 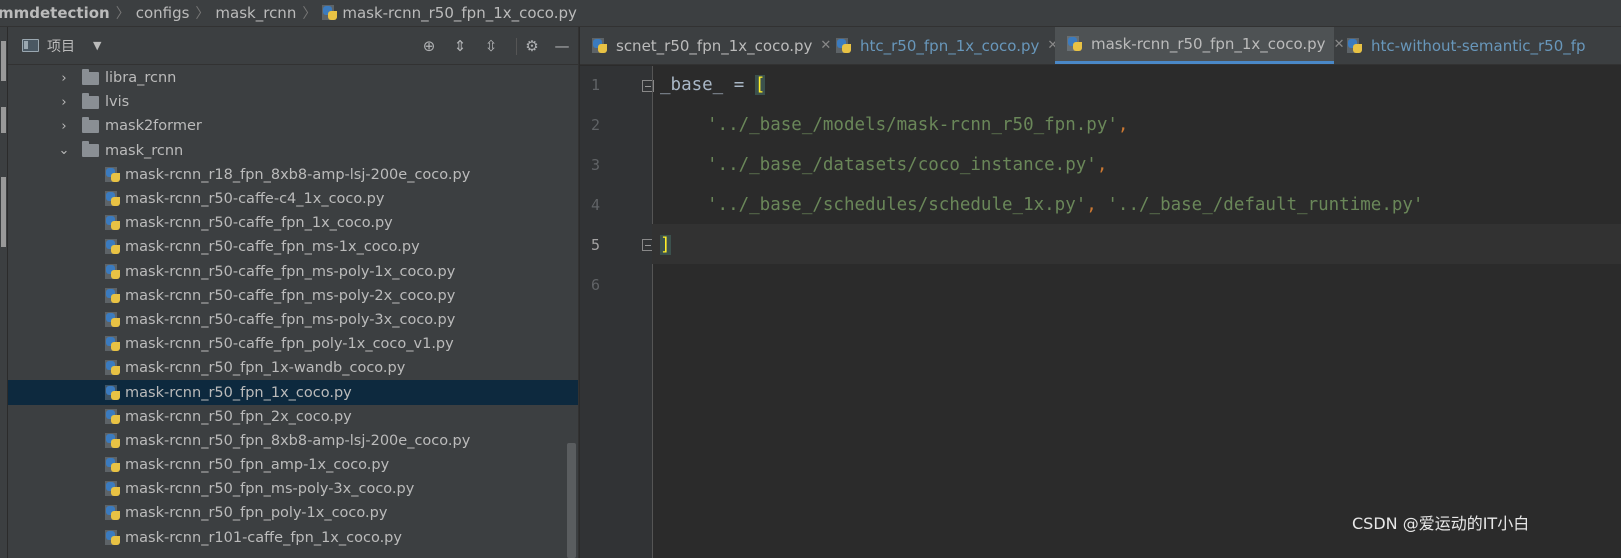 I want to click on collapse-all-icon: ⇳, so click(x=491, y=46).